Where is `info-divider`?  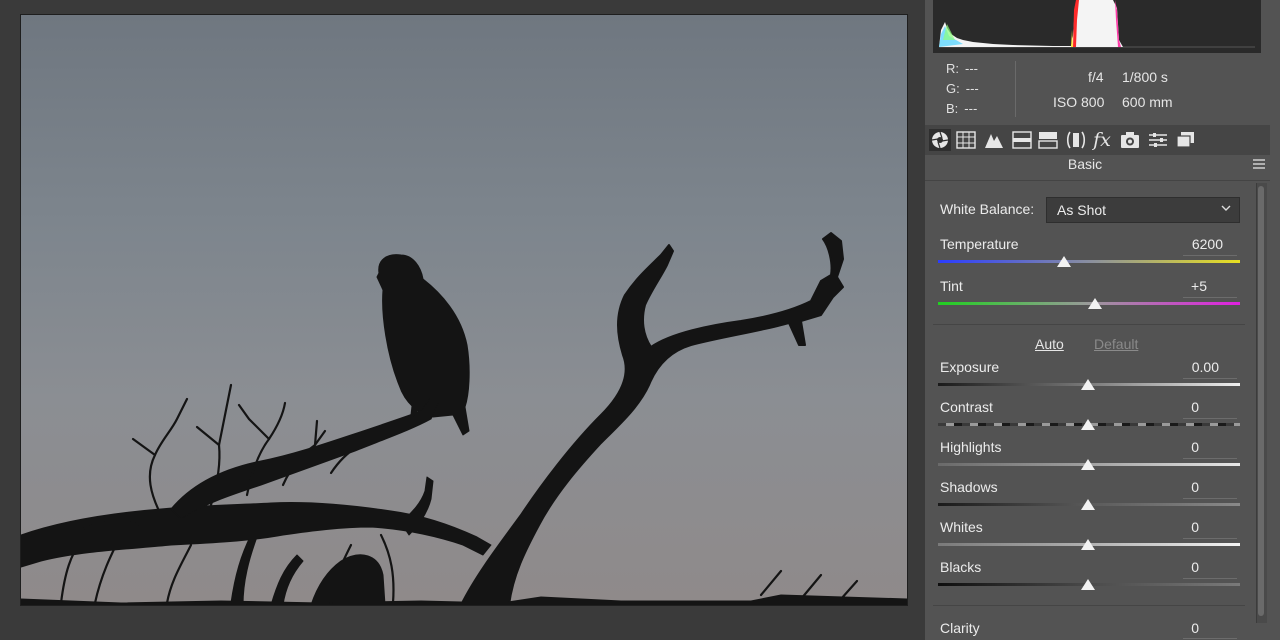 info-divider is located at coordinates (1015, 89).